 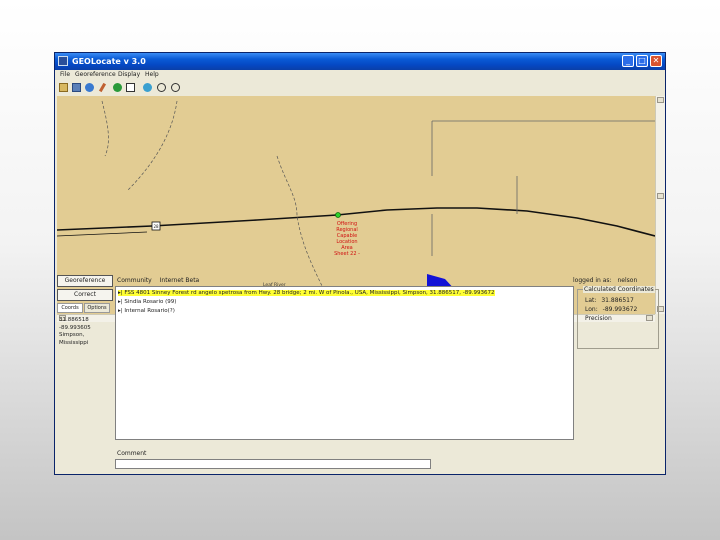 I want to click on result-latitude: 31.886518, so click(x=74, y=320).